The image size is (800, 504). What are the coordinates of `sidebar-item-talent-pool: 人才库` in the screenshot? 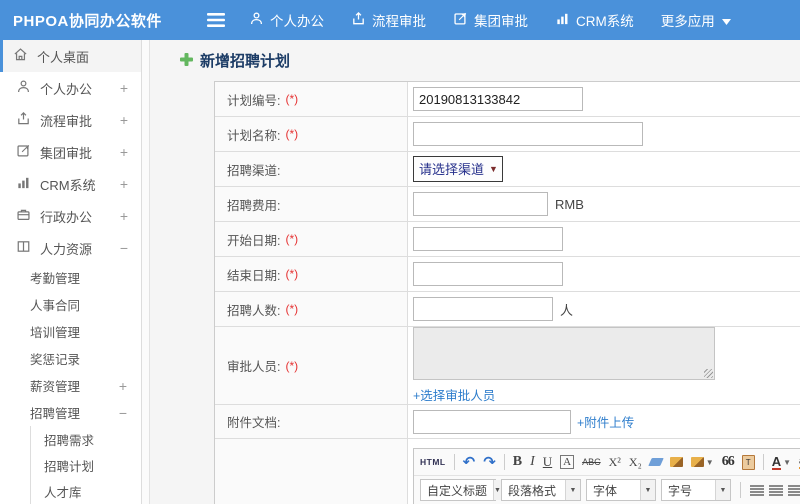 It's located at (86, 491).